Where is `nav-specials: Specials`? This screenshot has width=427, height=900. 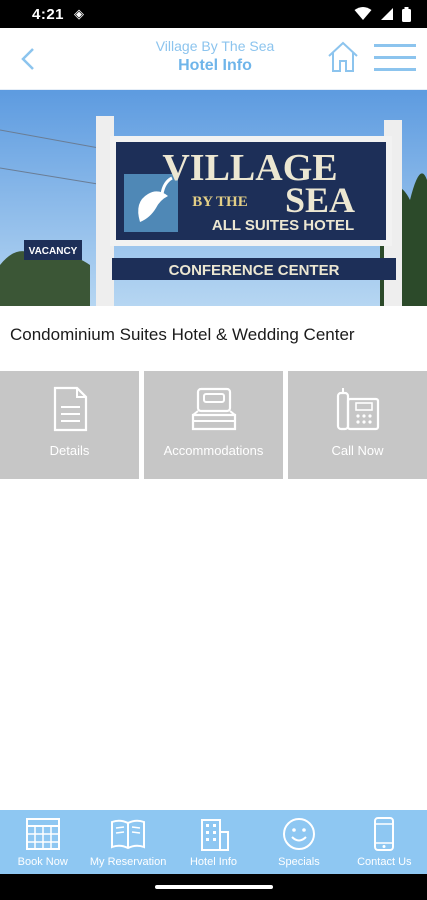 nav-specials: Specials is located at coordinates (298, 842).